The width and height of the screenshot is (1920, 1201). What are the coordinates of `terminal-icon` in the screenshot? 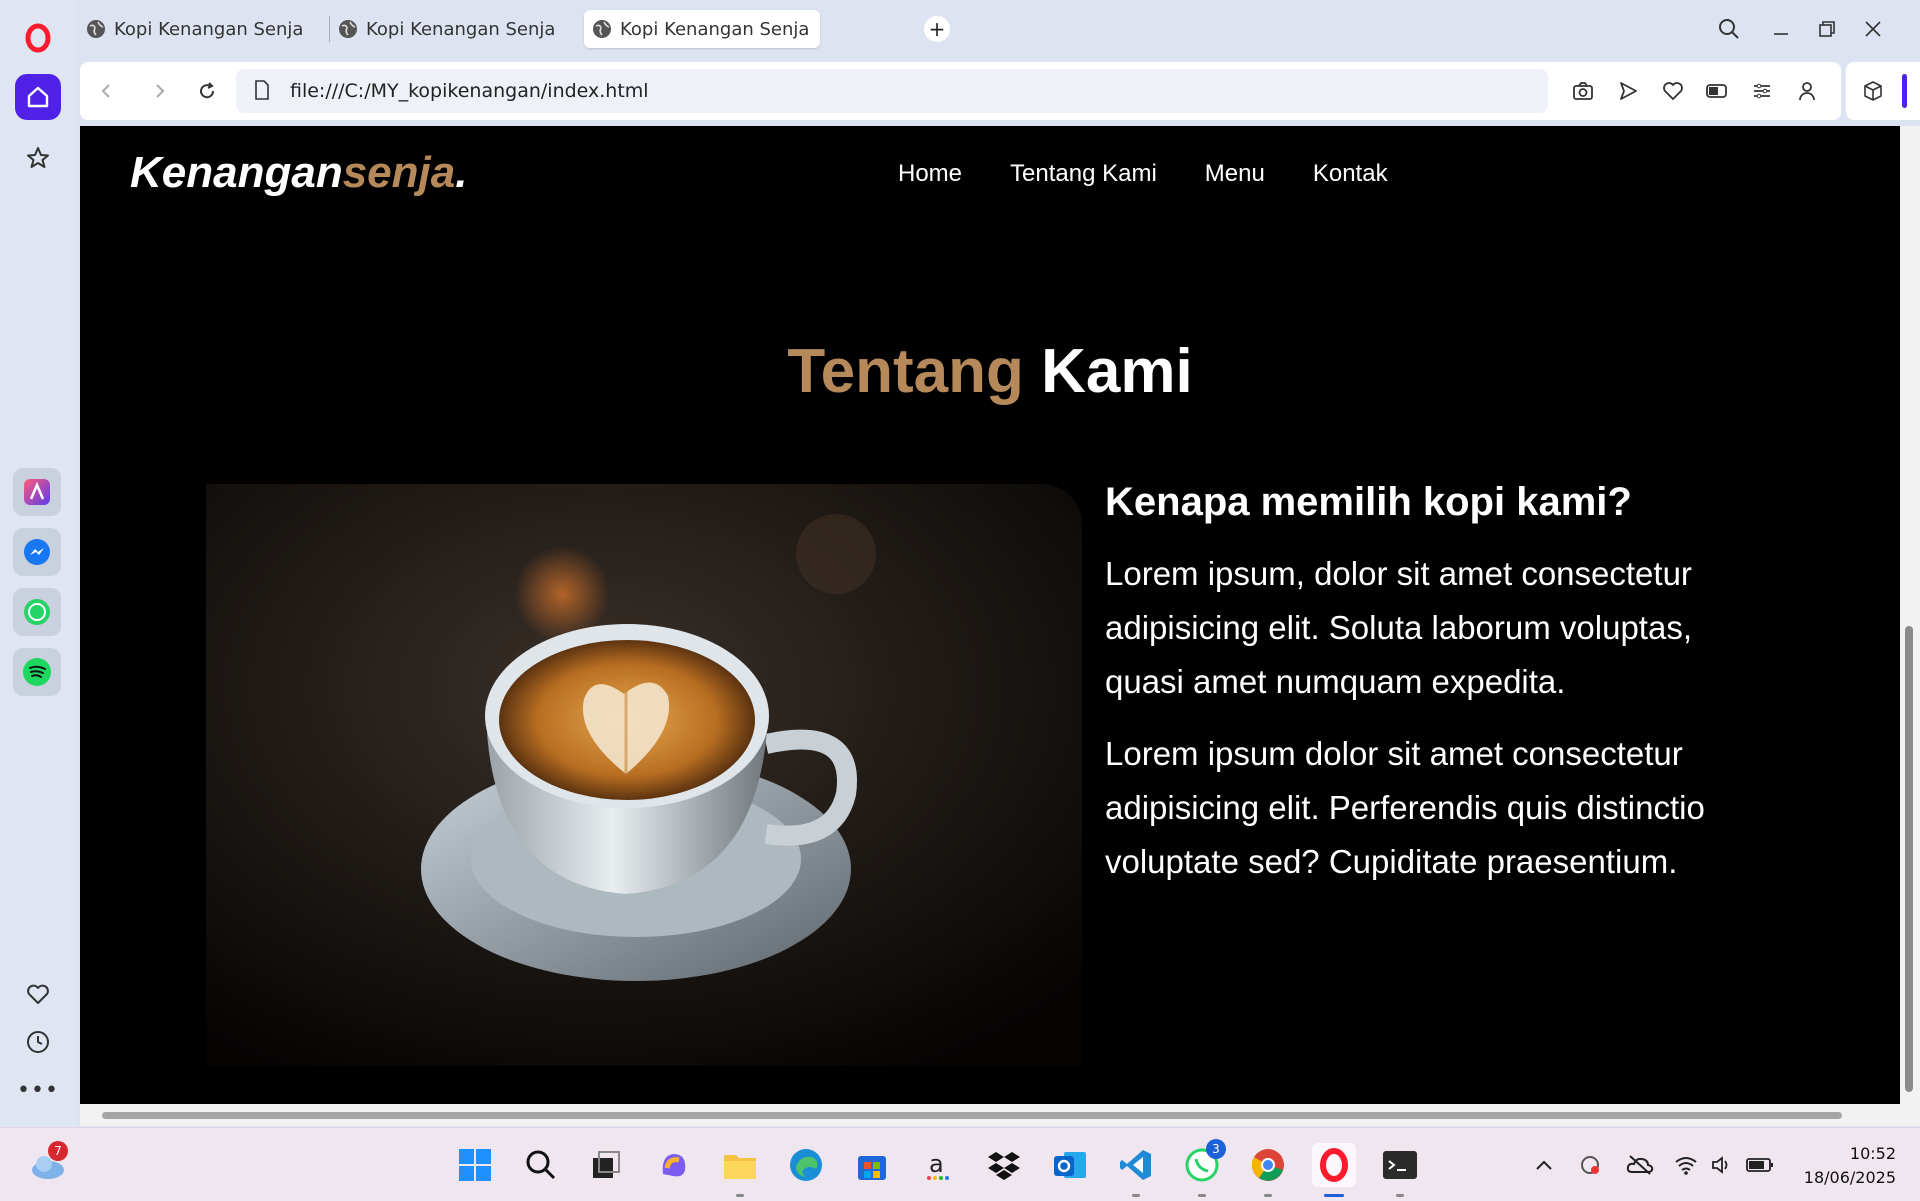 It's located at (1400, 1170).